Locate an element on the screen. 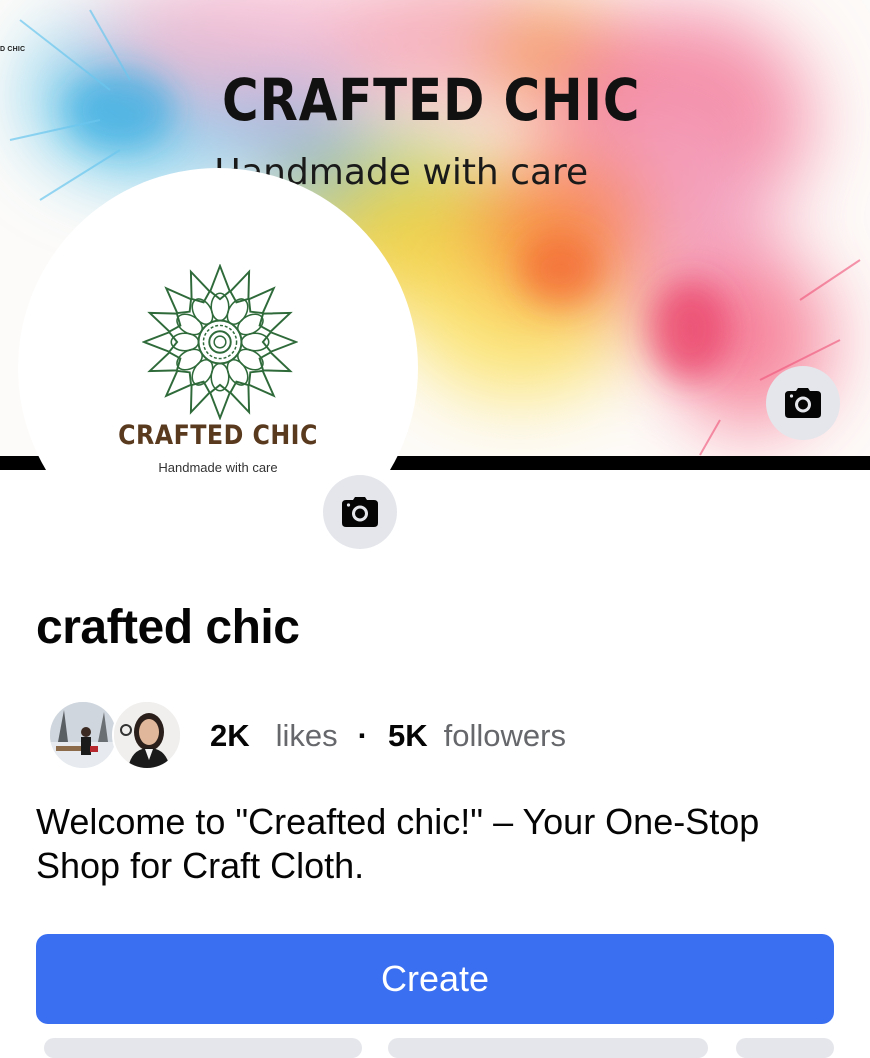 This screenshot has width=870, height=1058. edit-cover-photo-button is located at coordinates (803, 403).